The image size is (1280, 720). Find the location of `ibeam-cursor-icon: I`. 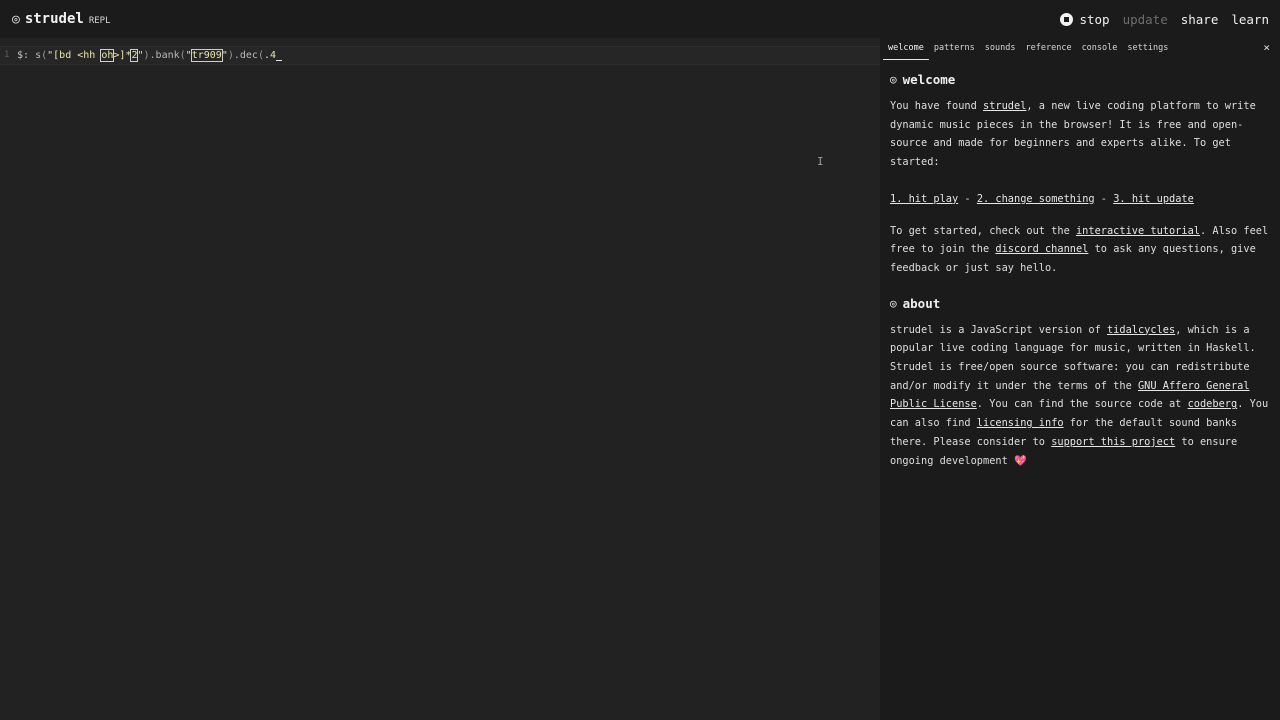

ibeam-cursor-icon: I is located at coordinates (820, 161).